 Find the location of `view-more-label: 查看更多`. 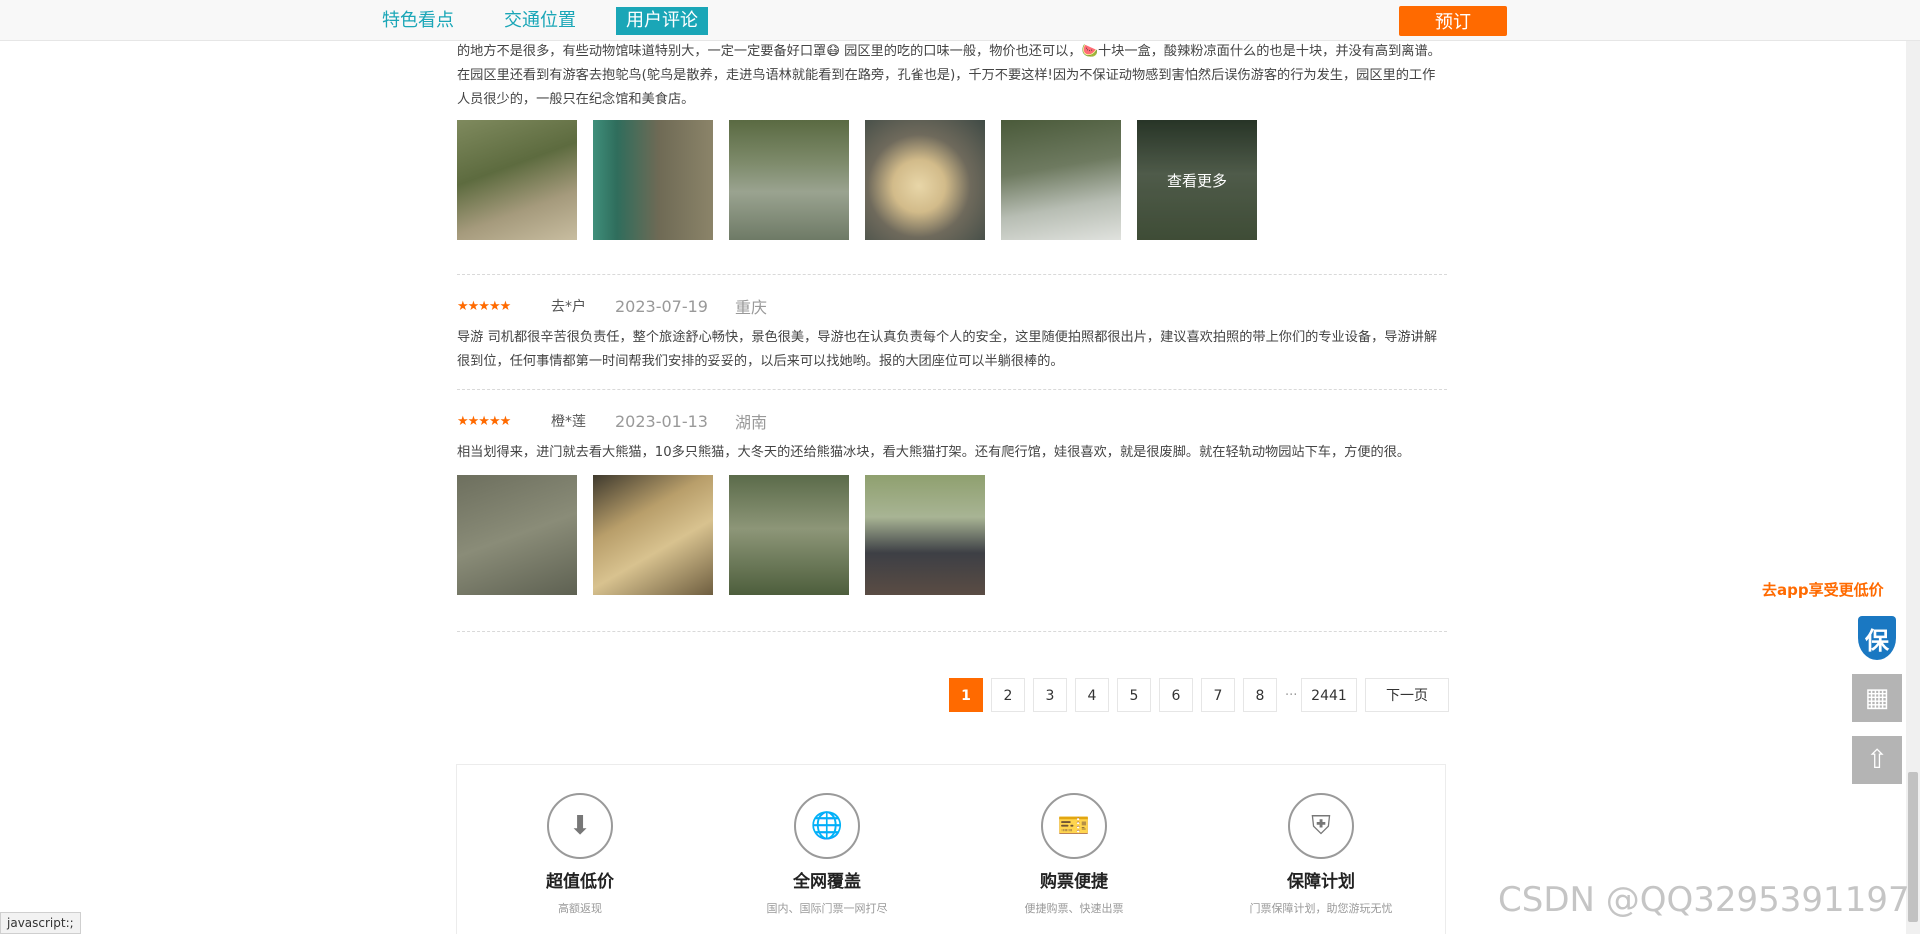

view-more-label: 查看更多 is located at coordinates (1197, 180).